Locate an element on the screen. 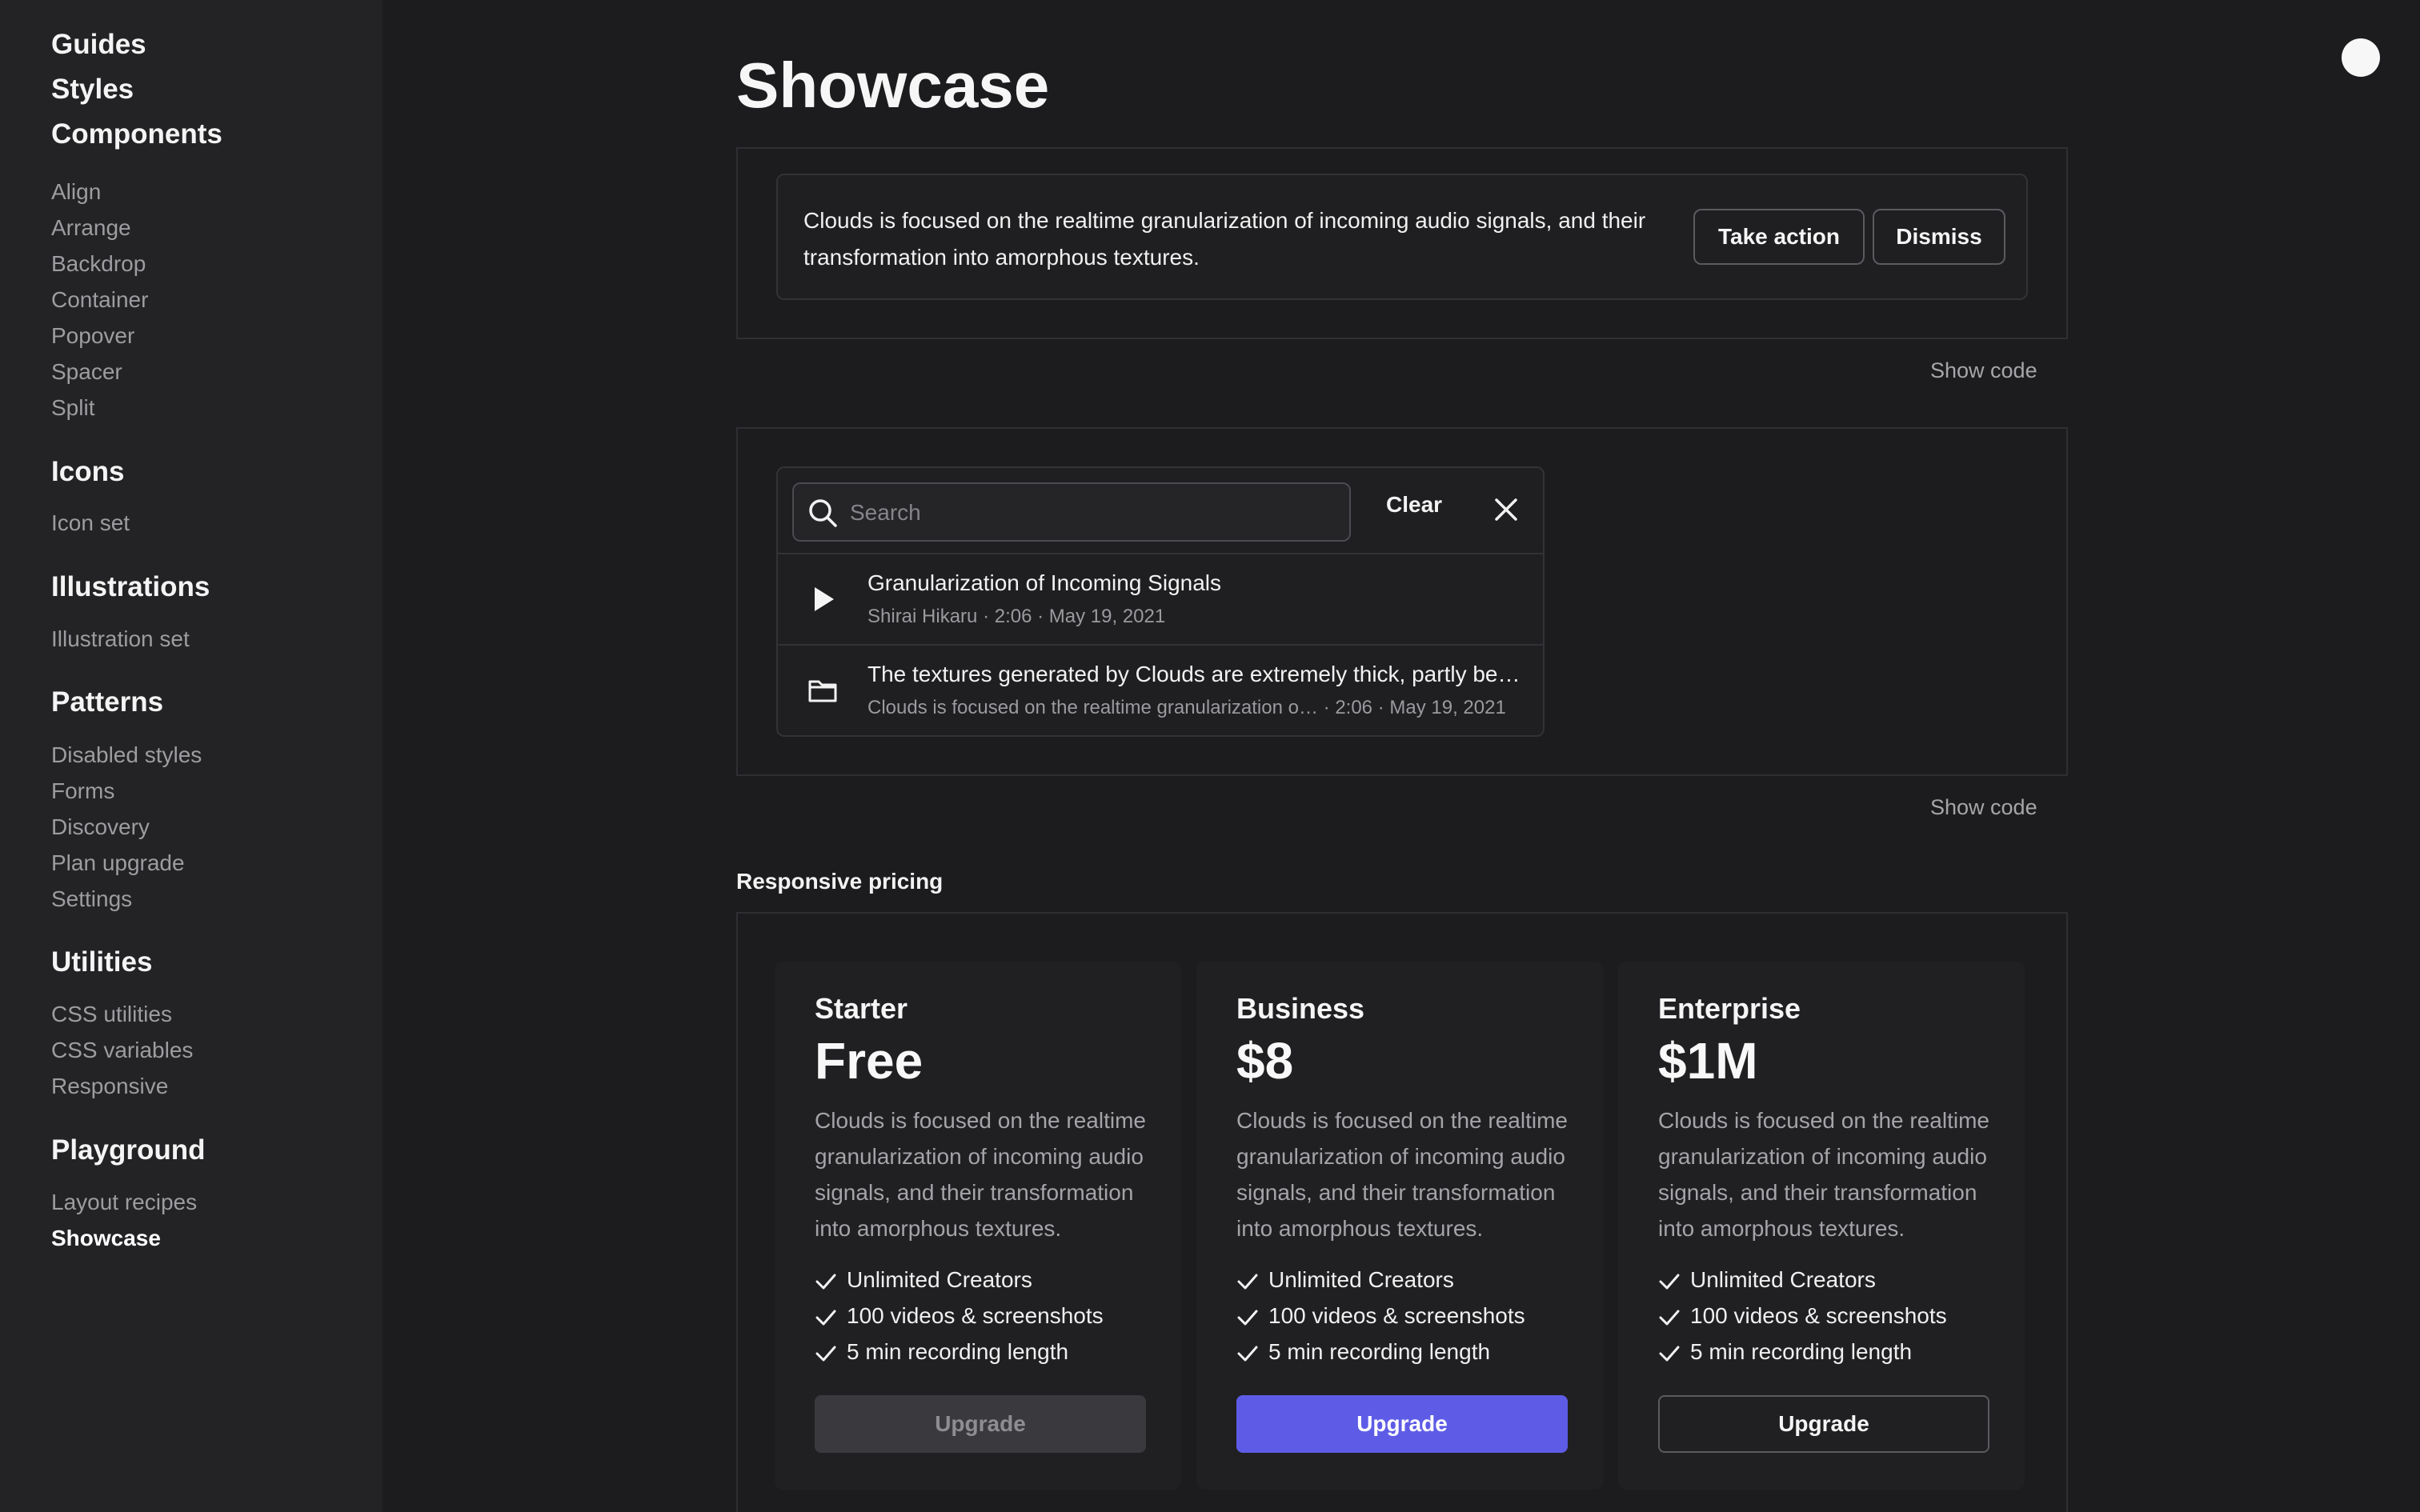 The image size is (2420, 1512). sidebar-item-layout-recipes: Layout recipes is located at coordinates (124, 1202).